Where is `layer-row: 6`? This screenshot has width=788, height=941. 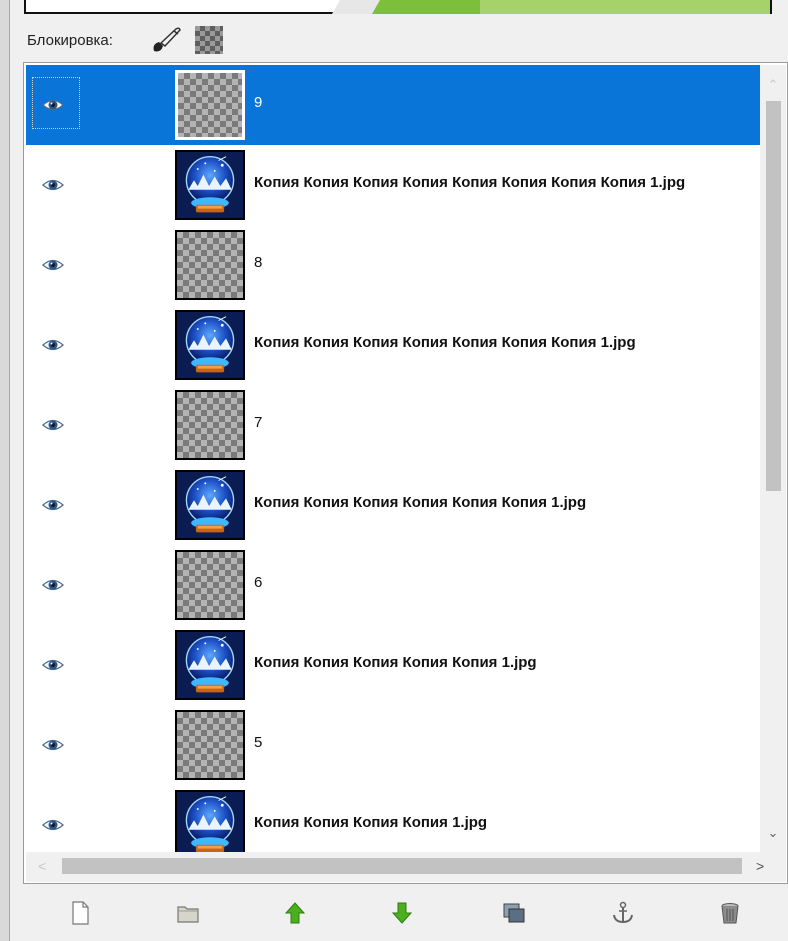
layer-row: 6 is located at coordinates (393, 585).